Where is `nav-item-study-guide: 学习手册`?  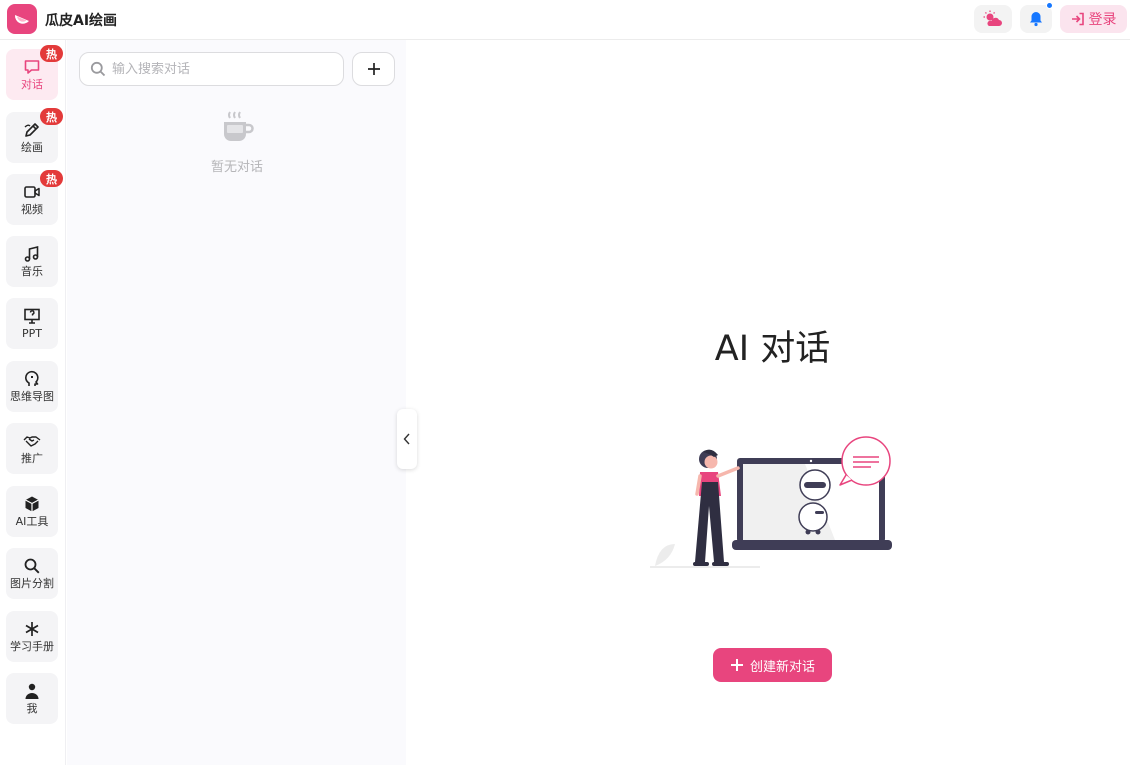
nav-item-study-guide: 学习手册 is located at coordinates (32, 636).